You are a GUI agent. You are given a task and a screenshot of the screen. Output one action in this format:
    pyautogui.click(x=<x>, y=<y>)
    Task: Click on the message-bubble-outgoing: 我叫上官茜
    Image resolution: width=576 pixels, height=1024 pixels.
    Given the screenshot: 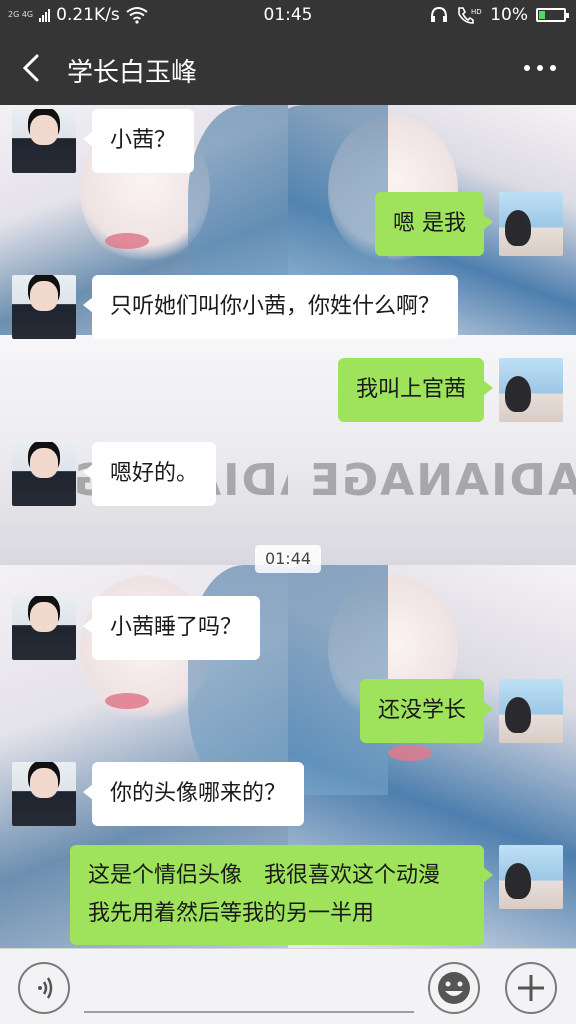 What is the action you would take?
    pyautogui.click(x=415, y=390)
    